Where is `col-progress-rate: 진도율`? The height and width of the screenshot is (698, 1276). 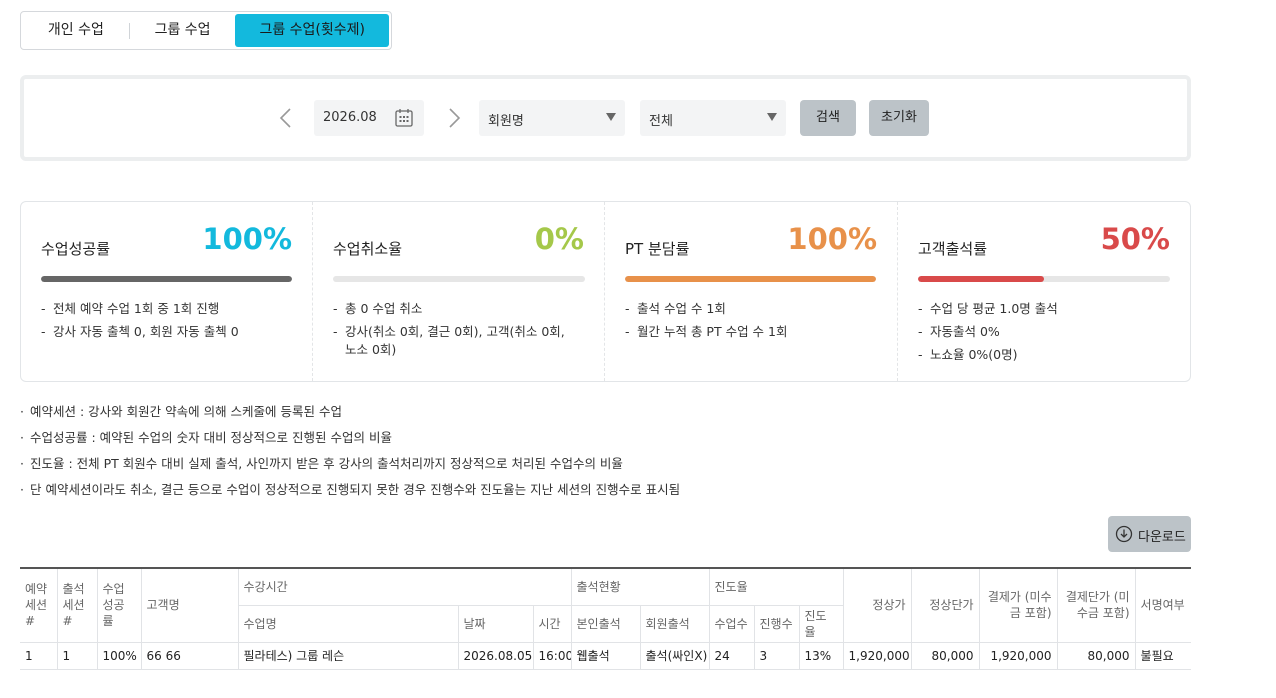
col-progress-rate: 진도율 is located at coordinates (821, 624).